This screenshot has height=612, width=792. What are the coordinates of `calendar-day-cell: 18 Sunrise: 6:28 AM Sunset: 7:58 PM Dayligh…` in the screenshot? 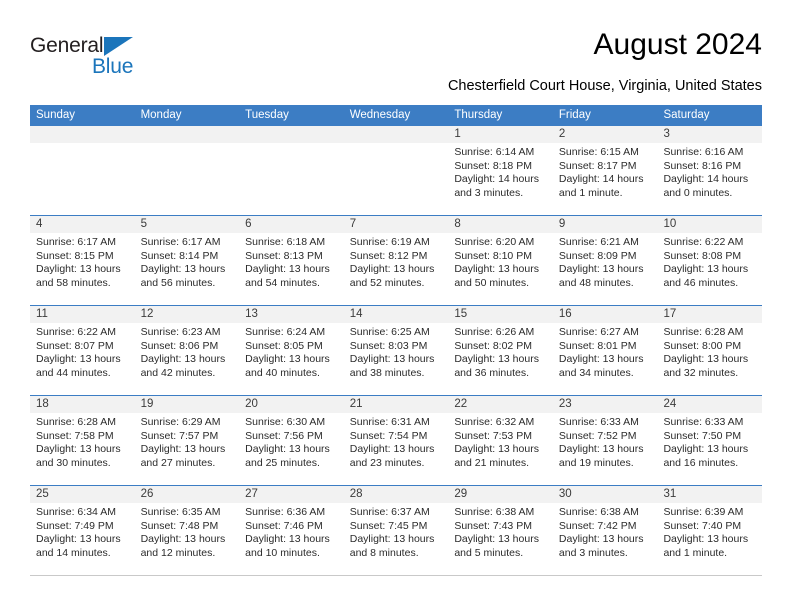 It's located at (82, 440).